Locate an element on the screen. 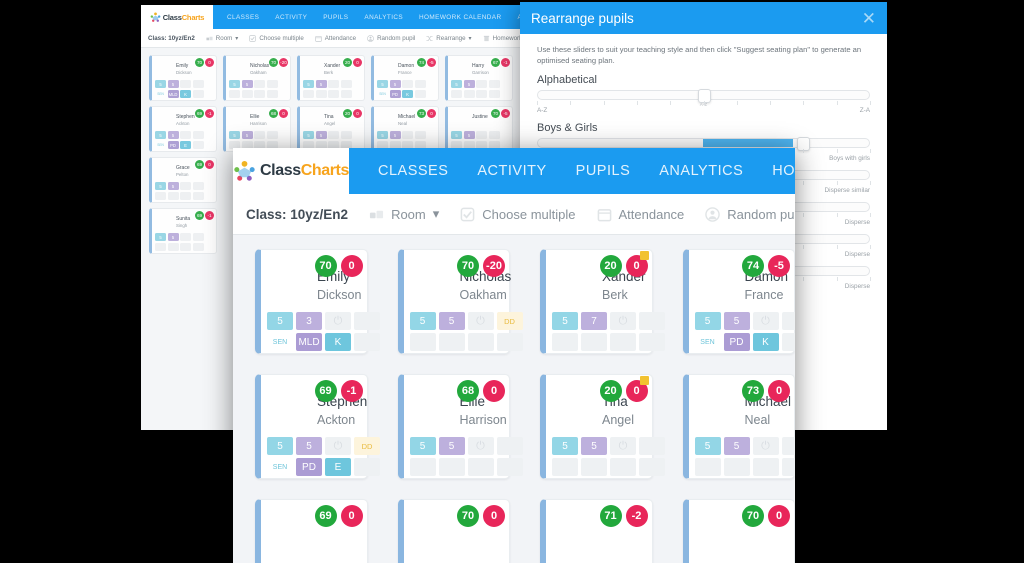  background-pupil-card: Xander Berk 20 0 5 5 is located at coordinates (331, 78).